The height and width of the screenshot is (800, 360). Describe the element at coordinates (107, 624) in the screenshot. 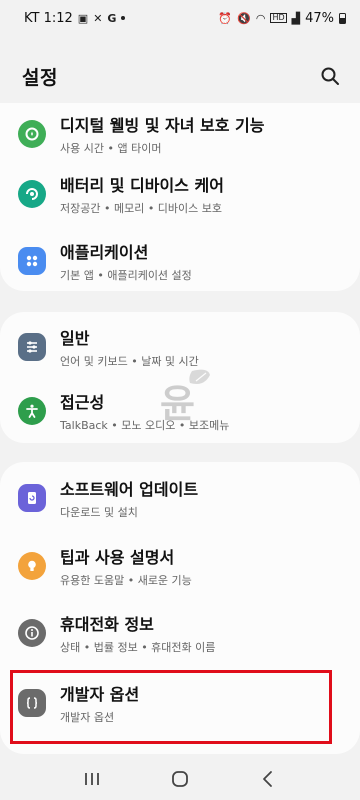

I see `item-title: 휴대전화 정보` at that location.